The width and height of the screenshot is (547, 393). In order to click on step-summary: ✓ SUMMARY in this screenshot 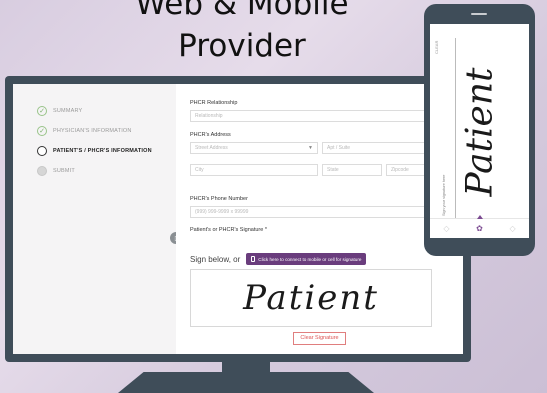, I will do `click(59, 111)`.